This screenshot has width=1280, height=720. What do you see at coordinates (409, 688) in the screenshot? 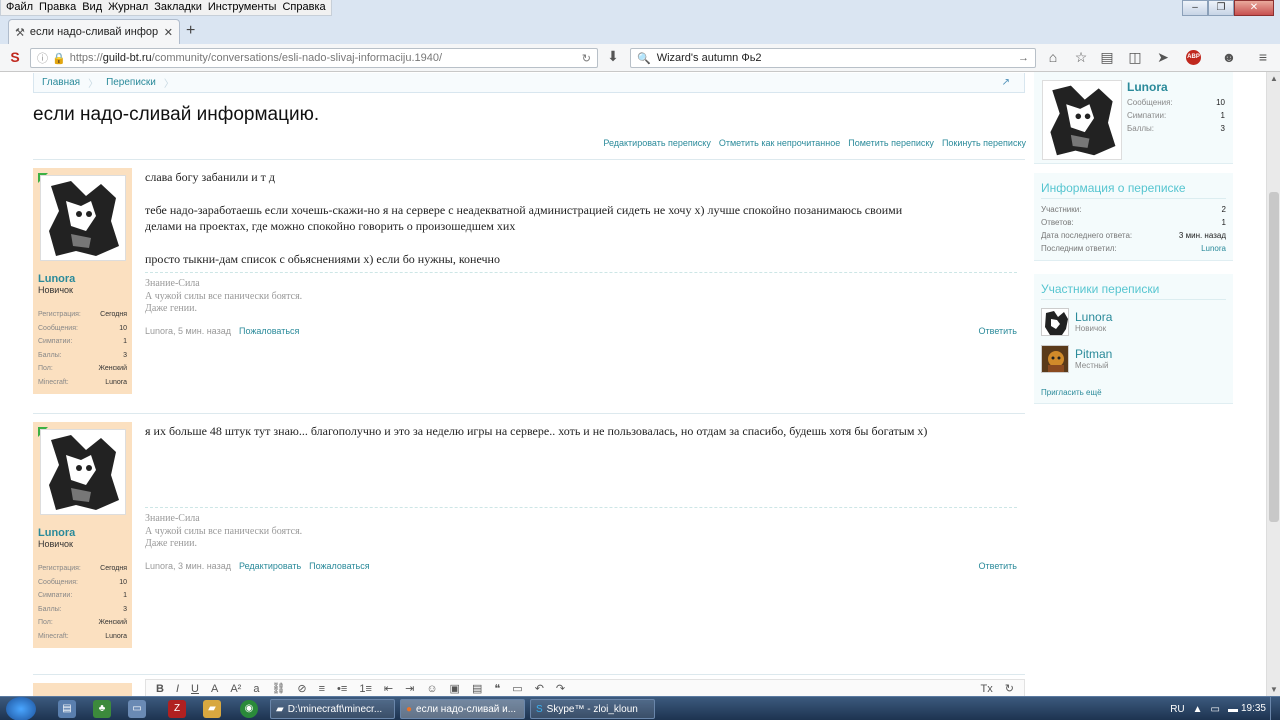
I see `indent-icon: ⇥` at bounding box center [409, 688].